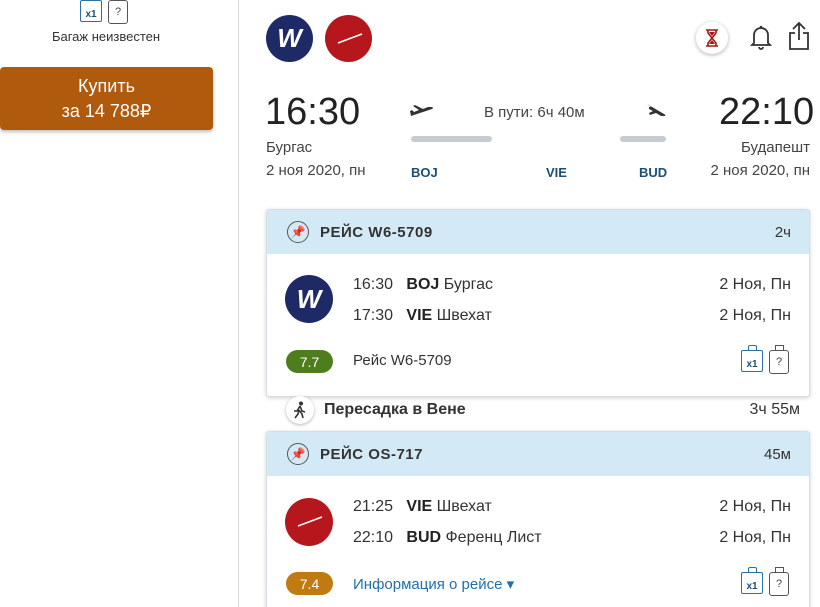  Describe the element at coordinates (395, 409) in the screenshot. I see `transfer-label: Пересадка в Вене` at that location.